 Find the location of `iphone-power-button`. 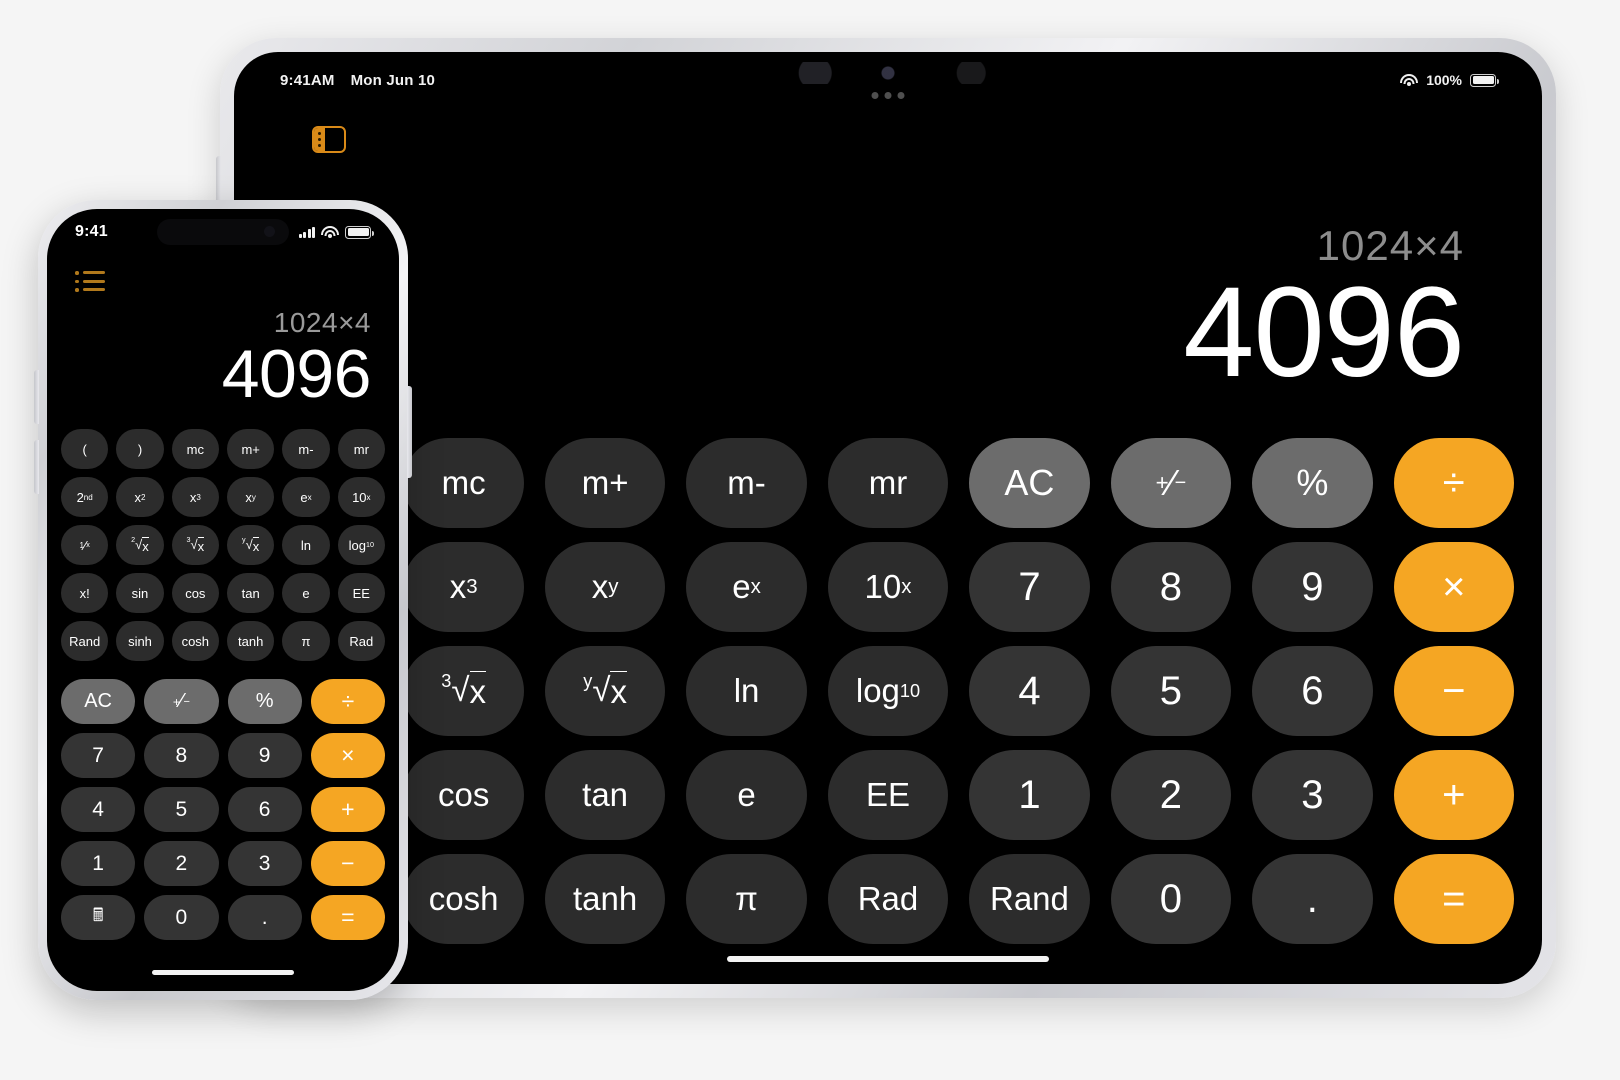

iphone-power-button is located at coordinates (409, 432).